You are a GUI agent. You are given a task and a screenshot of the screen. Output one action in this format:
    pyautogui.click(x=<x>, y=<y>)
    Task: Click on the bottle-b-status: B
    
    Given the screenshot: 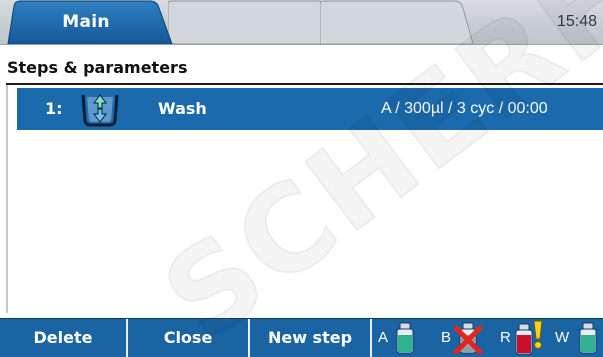 What is the action you would take?
    pyautogui.click(x=462, y=338)
    